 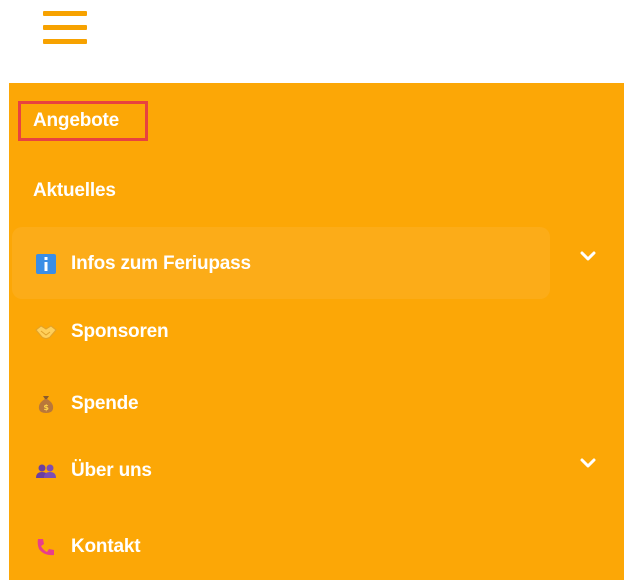 What do you see at coordinates (74, 190) in the screenshot?
I see `menu-item-label: Aktuelles` at bounding box center [74, 190].